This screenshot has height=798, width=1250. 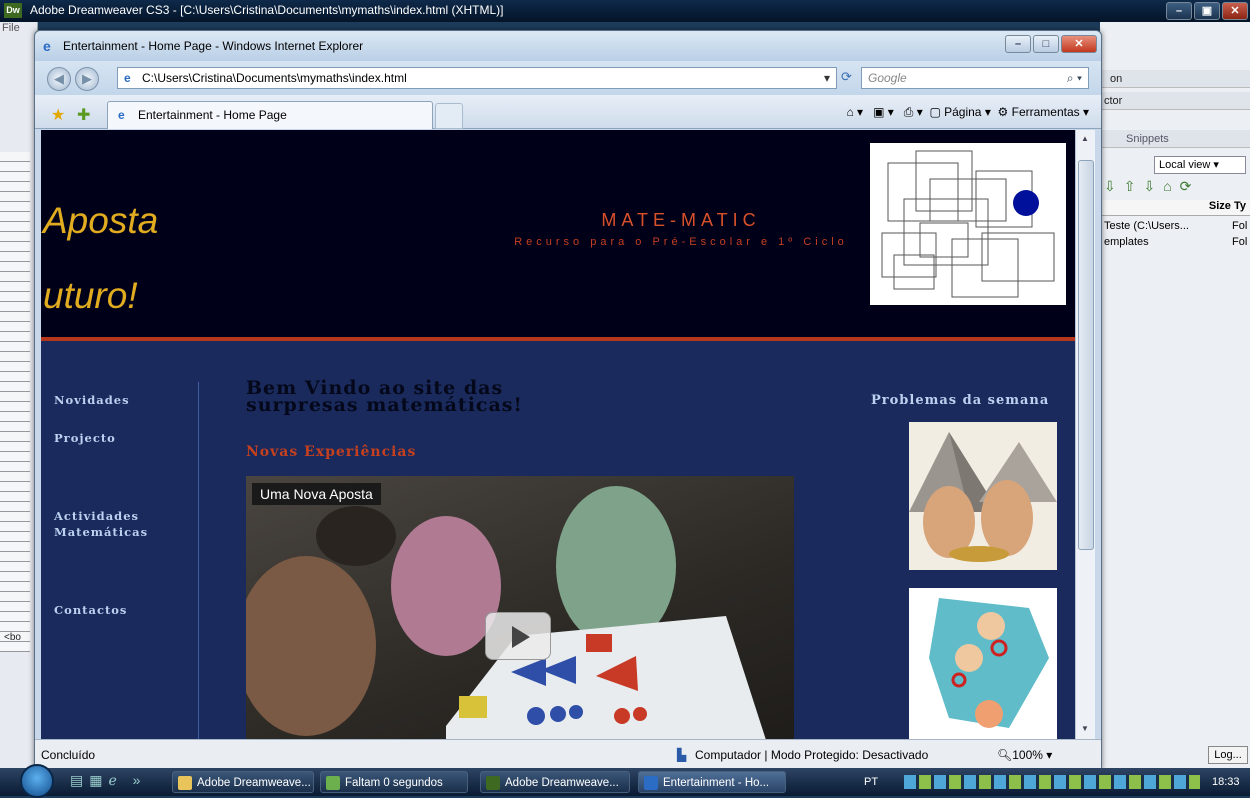 I want to click on page-menu-label: Página, so click(x=963, y=112).